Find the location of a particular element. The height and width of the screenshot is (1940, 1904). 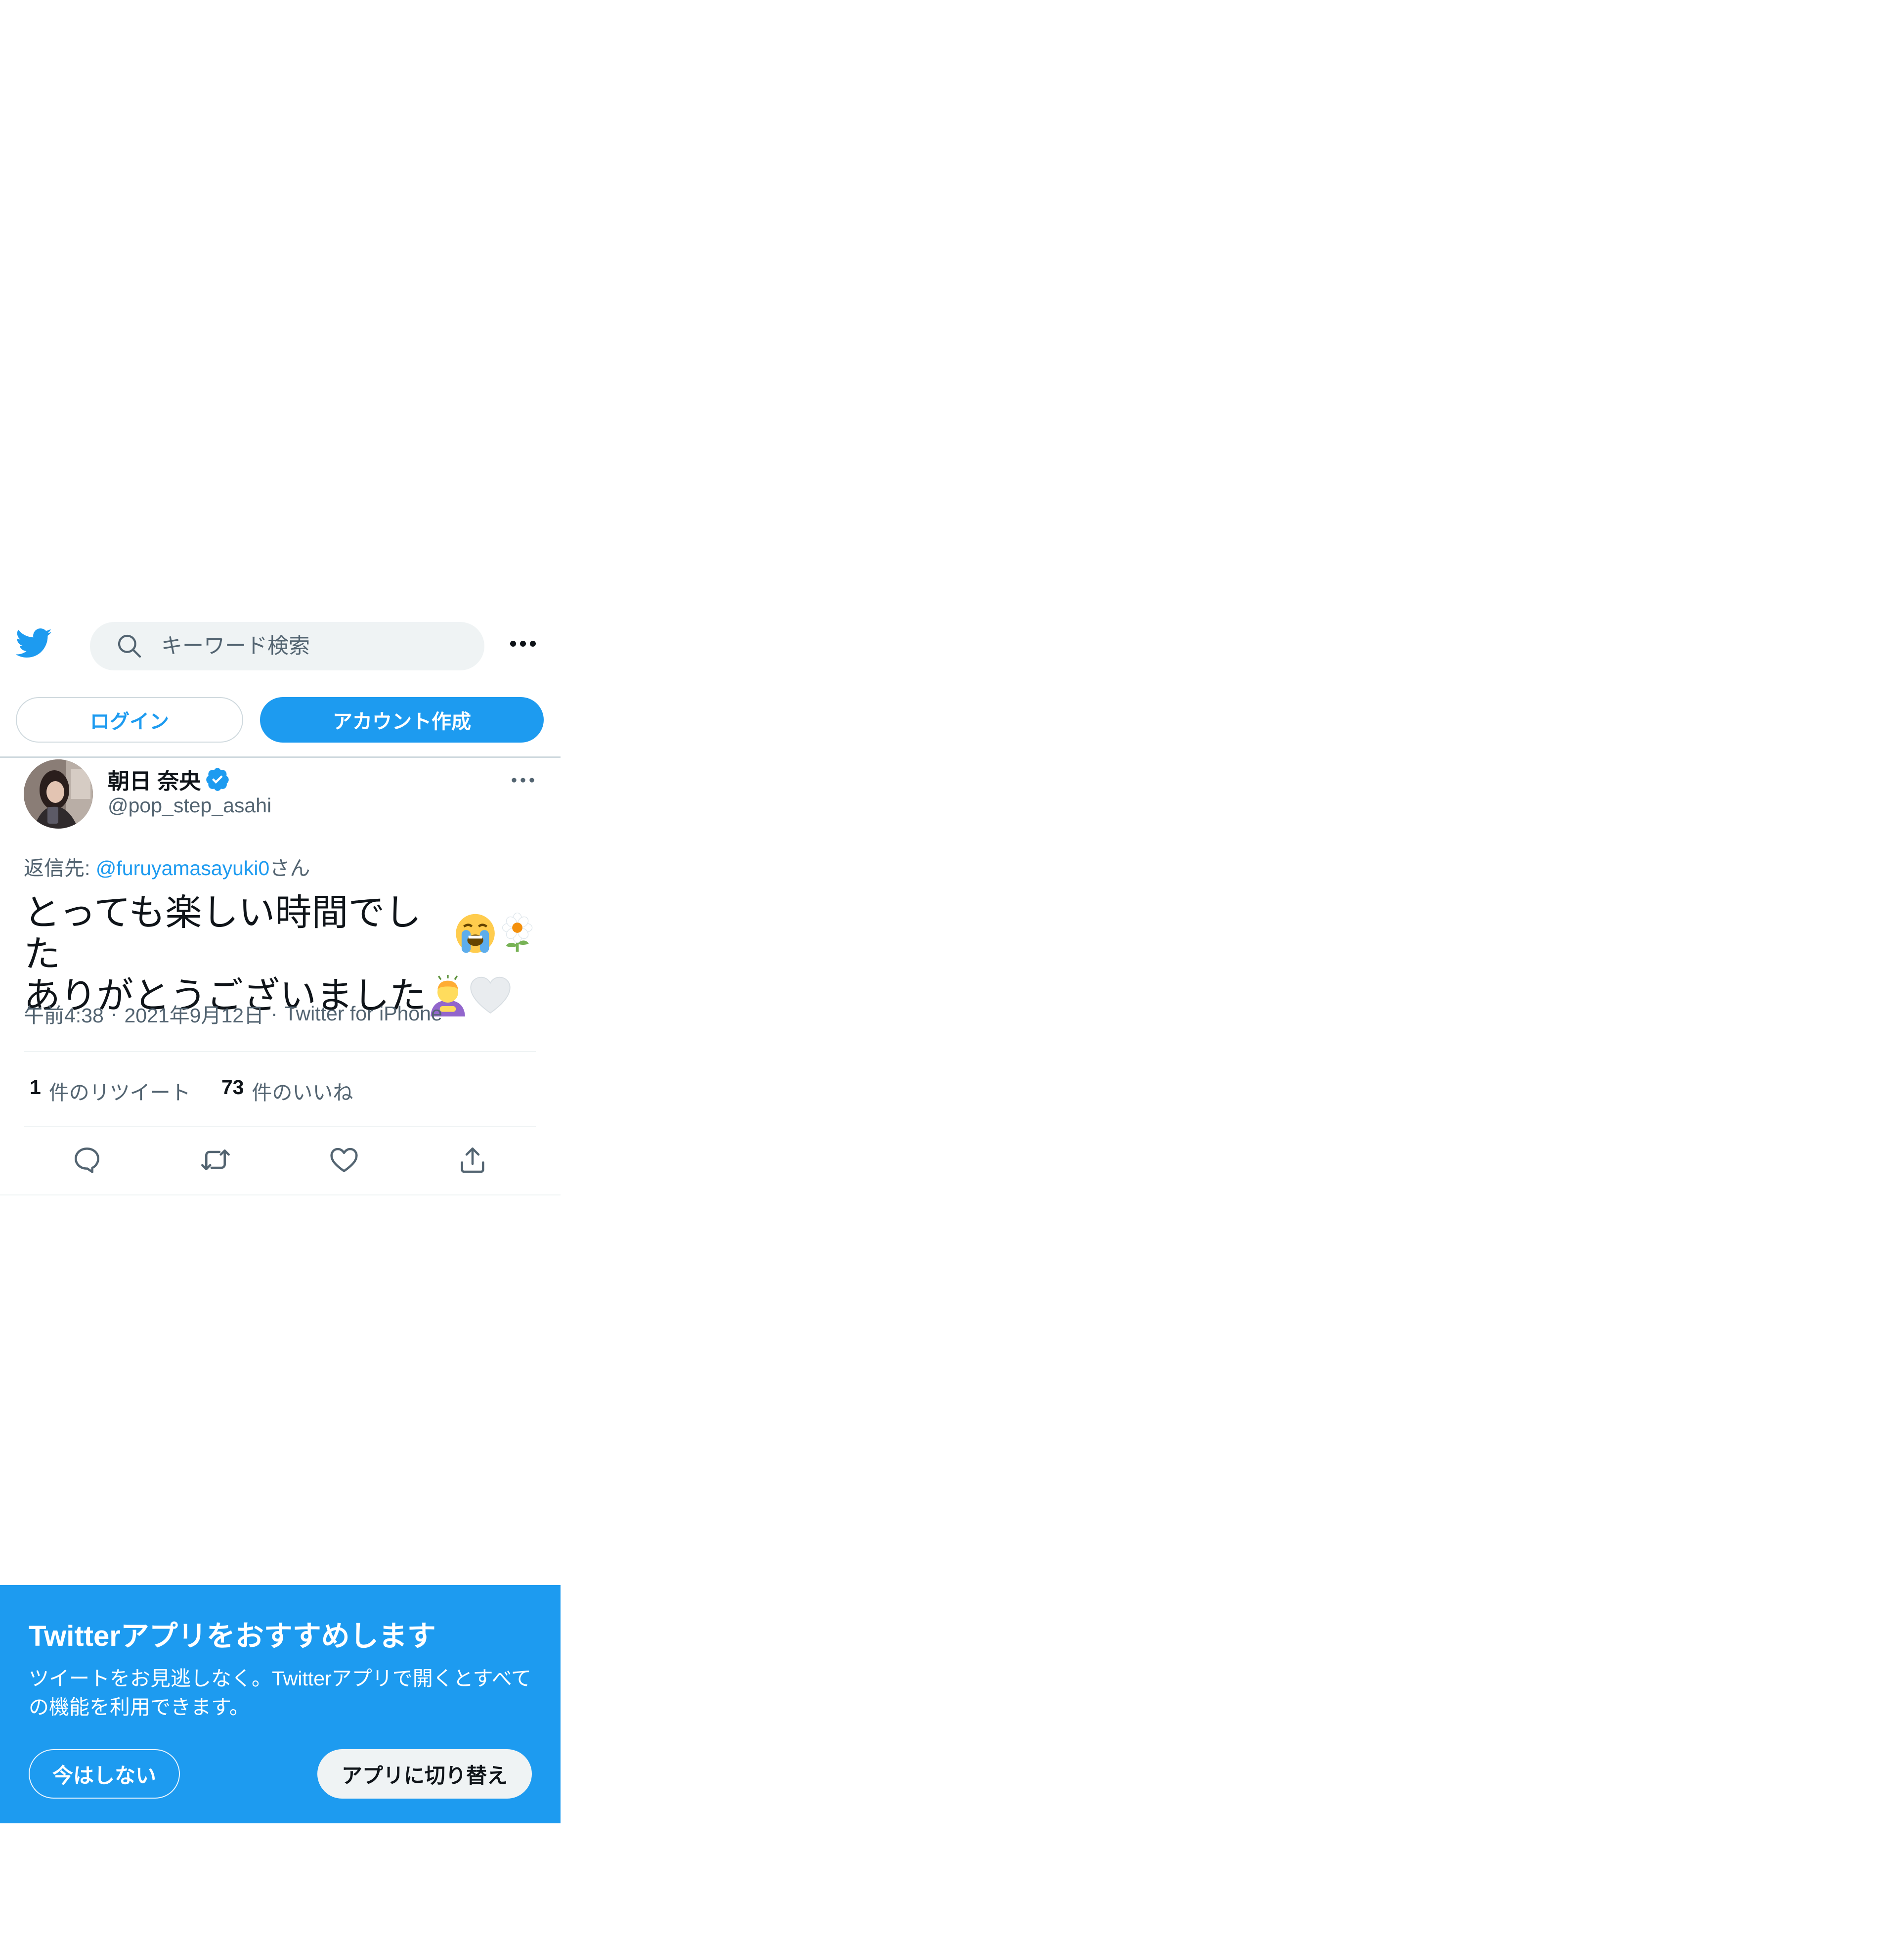

reply-context: 返信先: @furuyamasayuki0さん is located at coordinates (167, 866).